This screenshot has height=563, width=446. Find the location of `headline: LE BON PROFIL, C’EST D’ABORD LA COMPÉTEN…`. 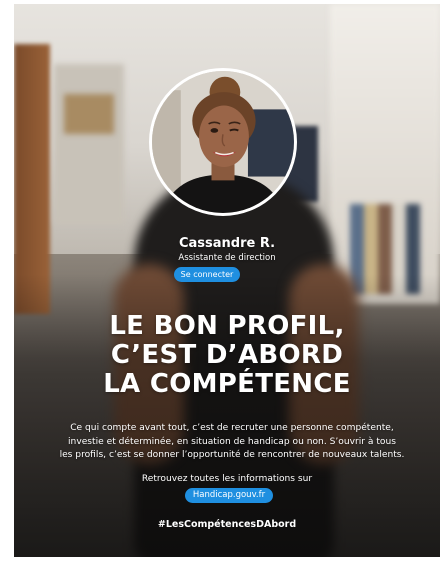

headline: LE BON PROFIL, C’EST D’ABORD LA COMPÉTEN… is located at coordinates (227, 355).